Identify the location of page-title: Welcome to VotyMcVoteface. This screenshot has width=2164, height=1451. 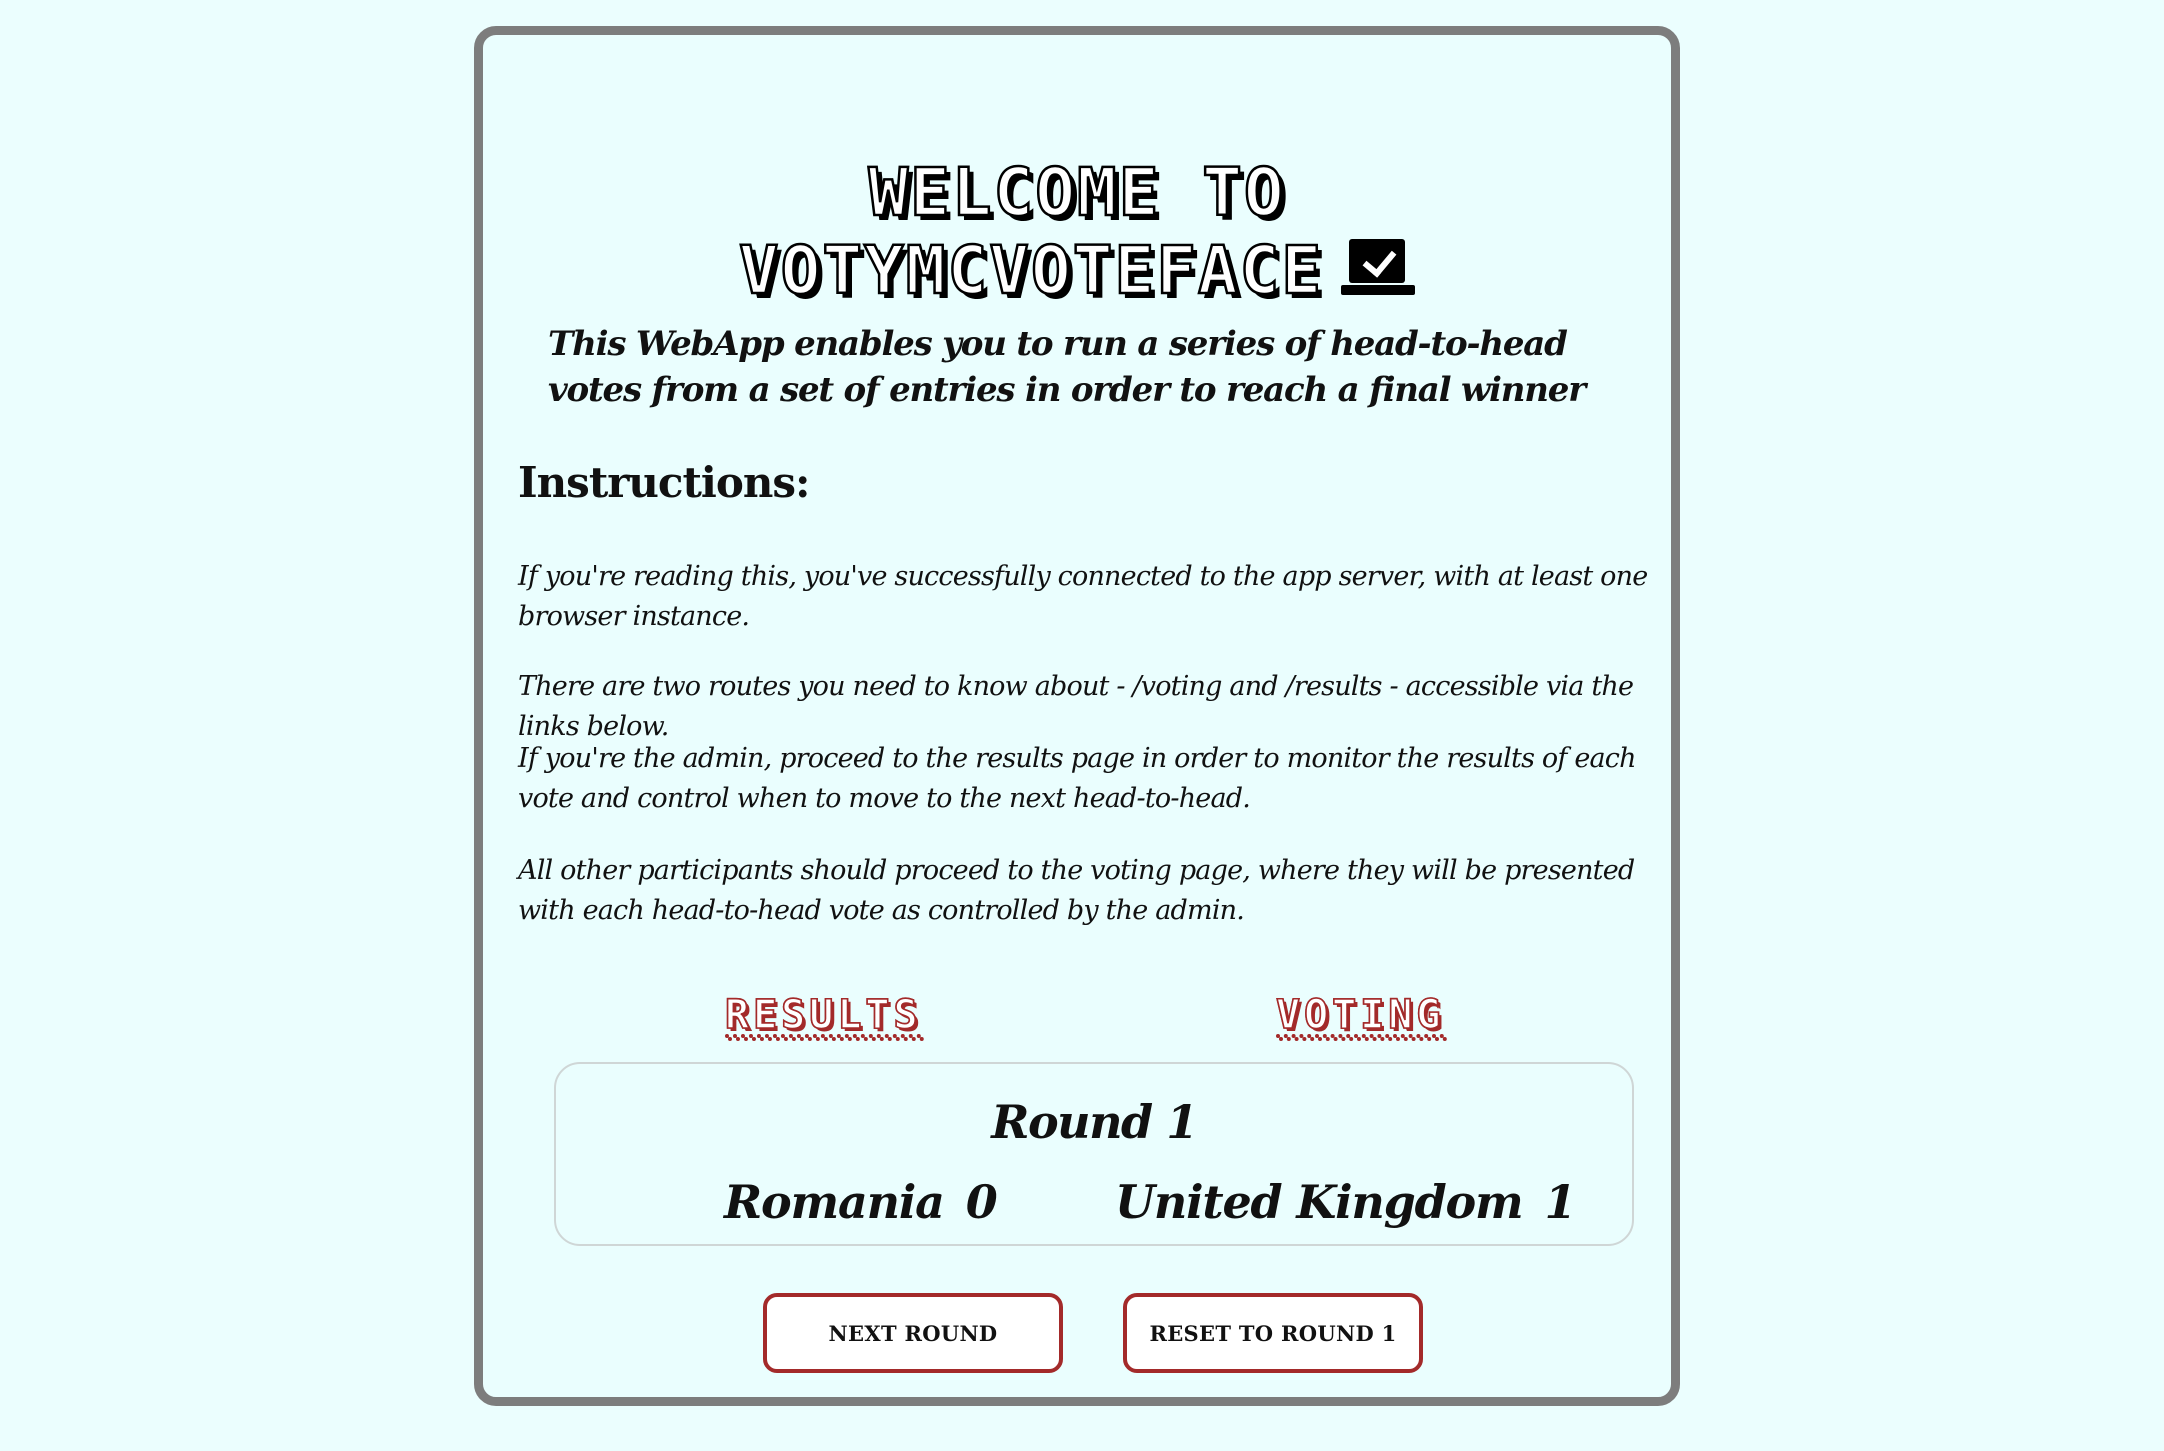
(1077, 232).